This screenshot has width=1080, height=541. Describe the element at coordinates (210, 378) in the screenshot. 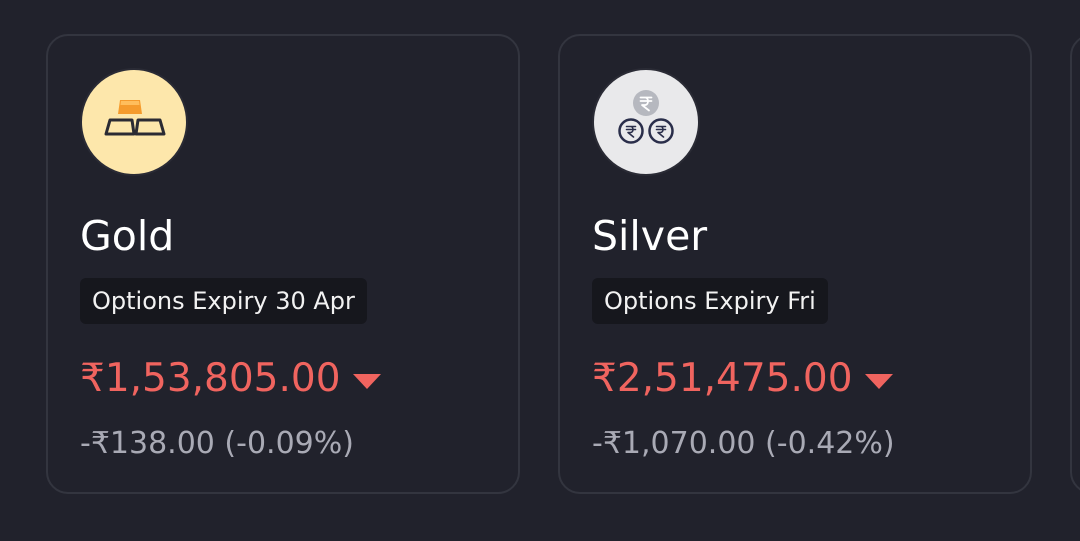

I see `price-value: ₹1,53,805.00` at that location.